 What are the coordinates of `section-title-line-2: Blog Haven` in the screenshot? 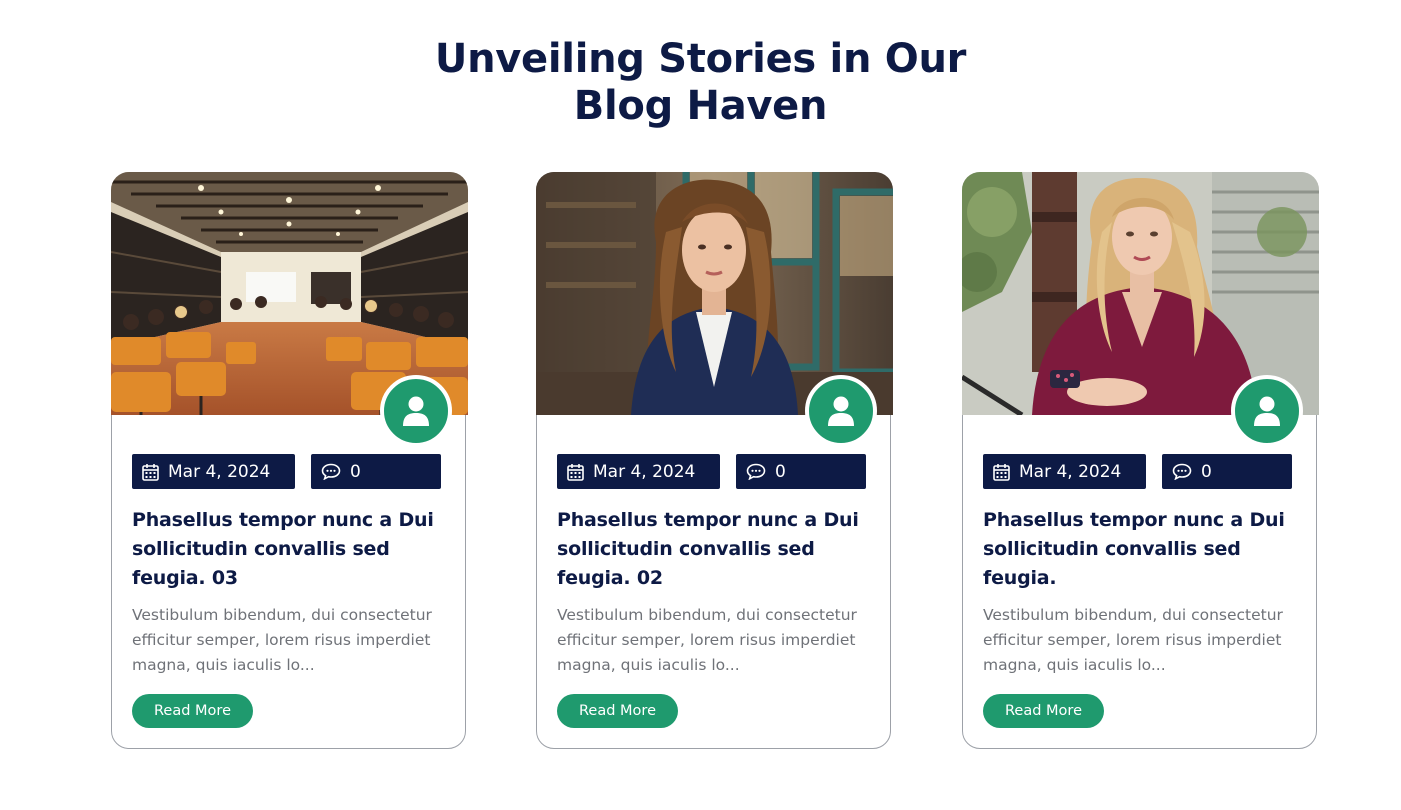 It's located at (700, 106).